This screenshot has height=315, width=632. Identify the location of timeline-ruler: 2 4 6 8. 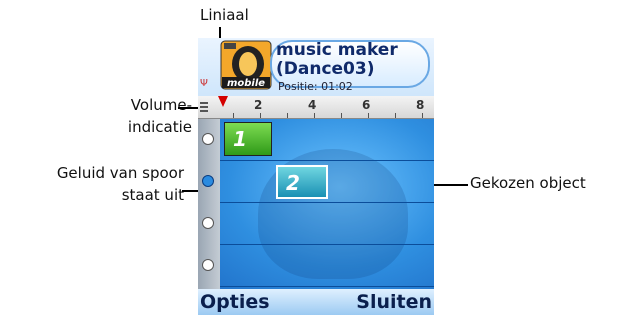
(316, 107).